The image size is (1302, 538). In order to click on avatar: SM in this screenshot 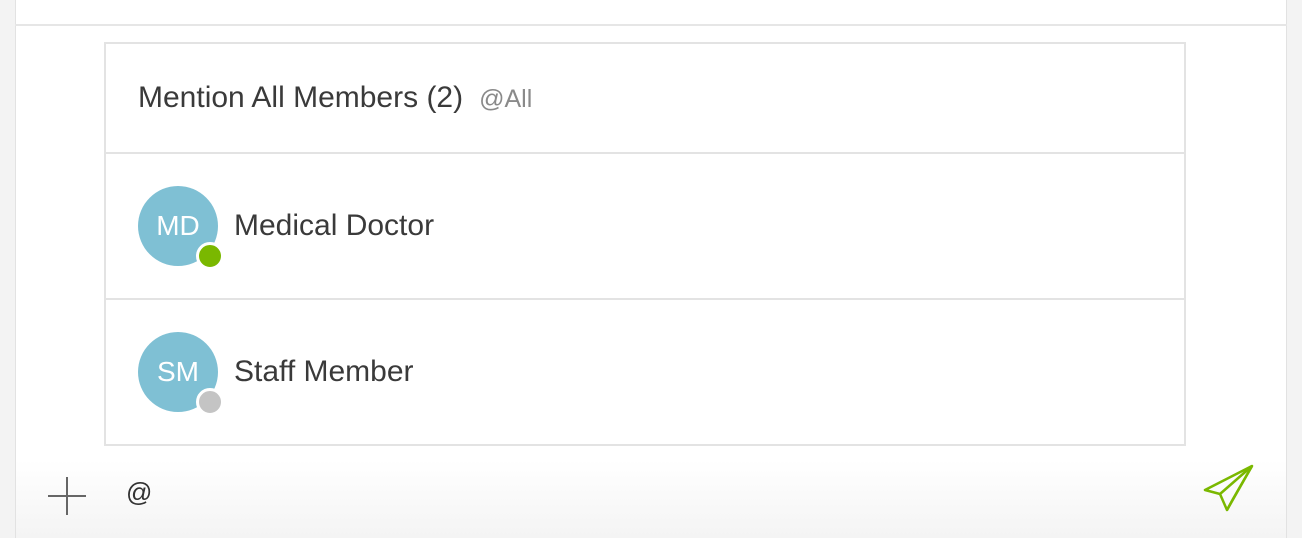, I will do `click(181, 374)`.